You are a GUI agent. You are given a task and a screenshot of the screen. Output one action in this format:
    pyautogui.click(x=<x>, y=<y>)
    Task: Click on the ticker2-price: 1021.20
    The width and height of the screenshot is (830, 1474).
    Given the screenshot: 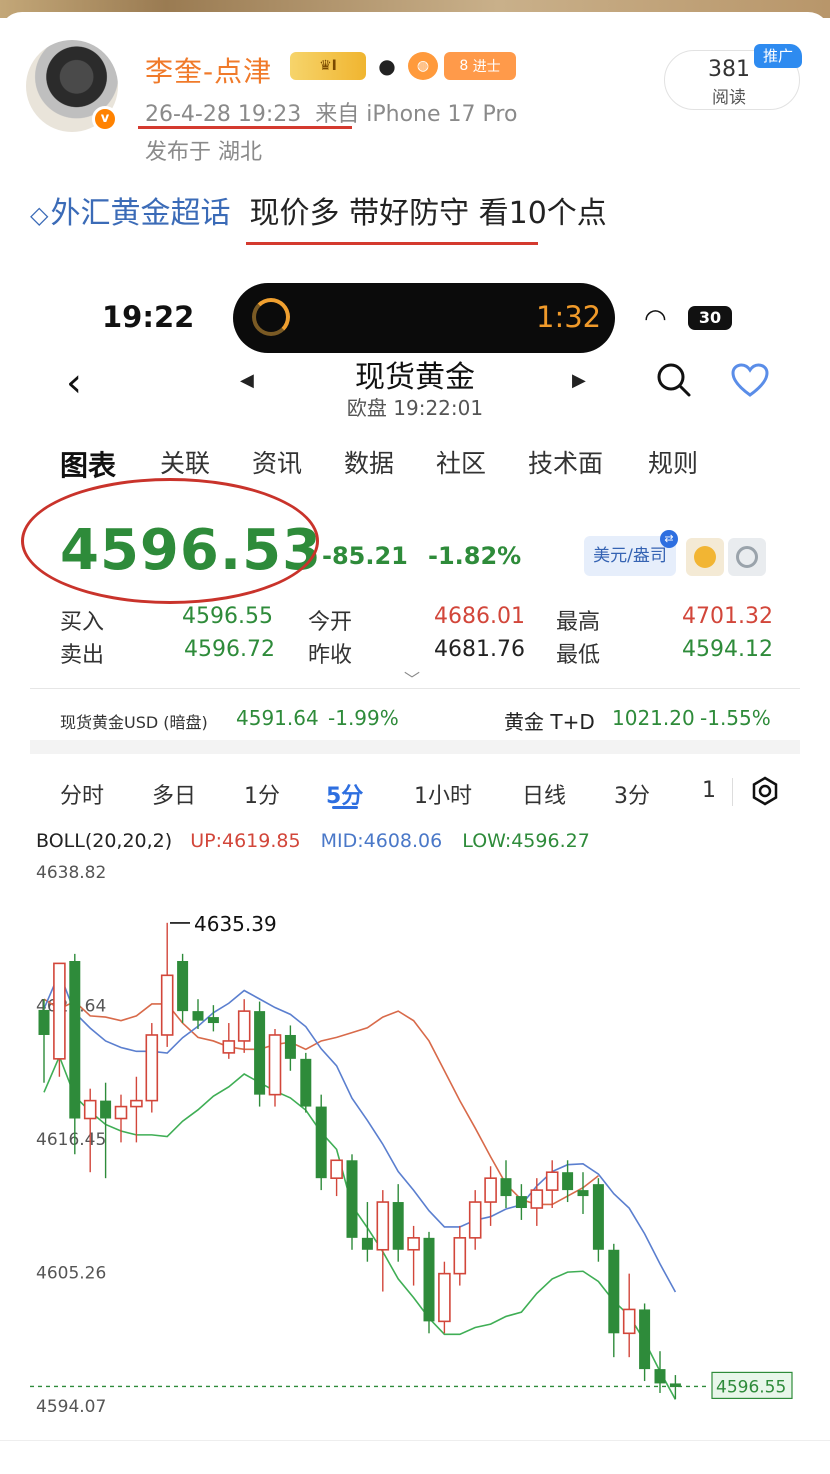 What is the action you would take?
    pyautogui.click(x=653, y=718)
    